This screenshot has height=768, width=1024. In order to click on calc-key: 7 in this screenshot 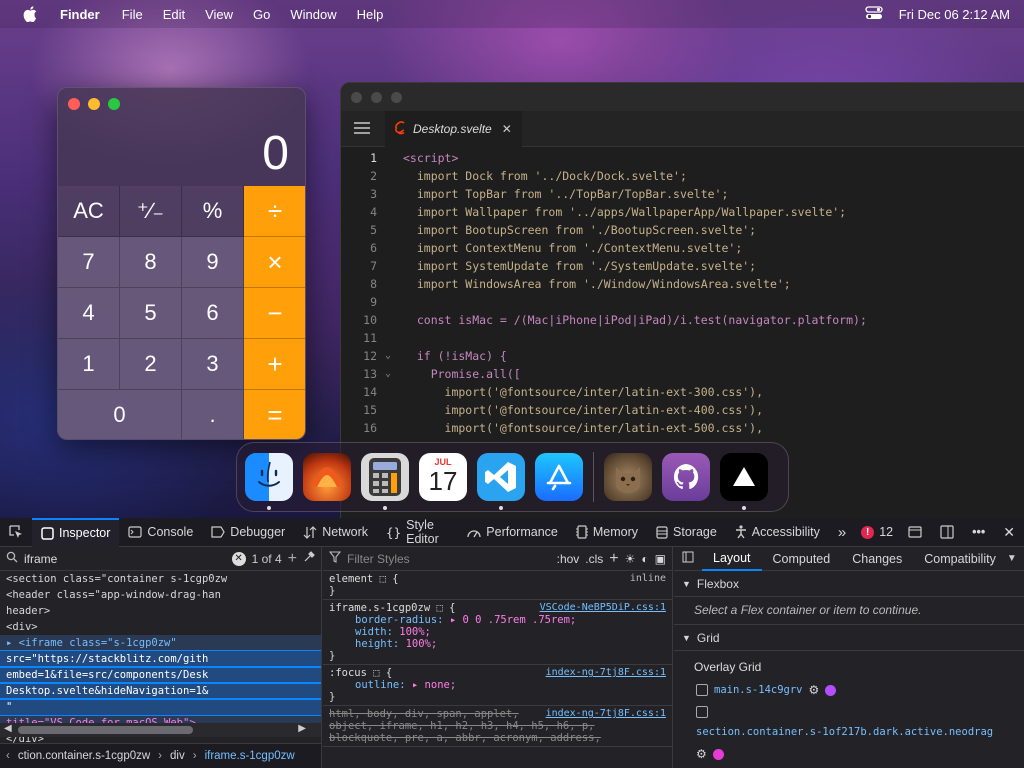, I will do `click(89, 262)`.